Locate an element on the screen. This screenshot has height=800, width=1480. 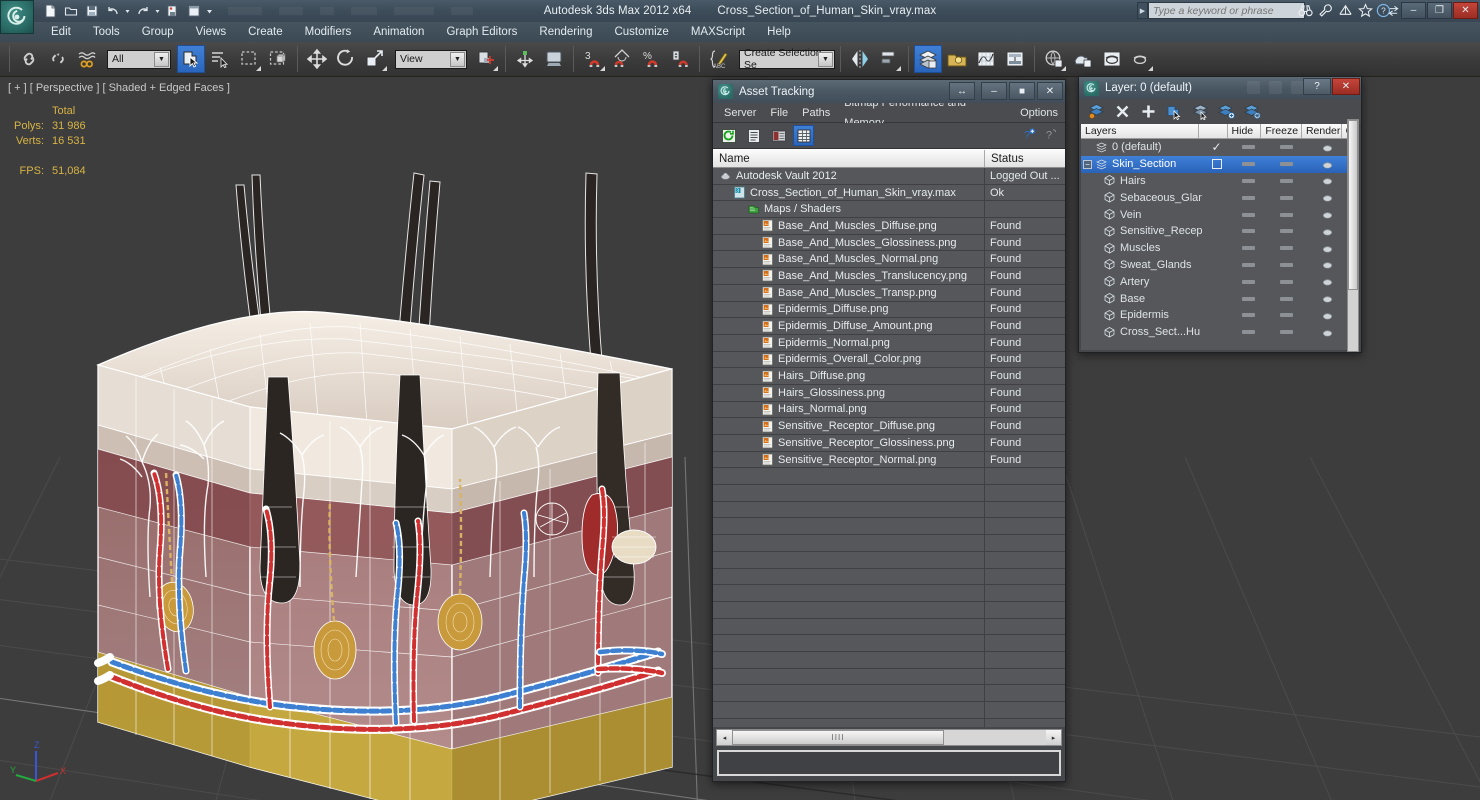
menu-maxscript: MAXScript is located at coordinates (718, 32).